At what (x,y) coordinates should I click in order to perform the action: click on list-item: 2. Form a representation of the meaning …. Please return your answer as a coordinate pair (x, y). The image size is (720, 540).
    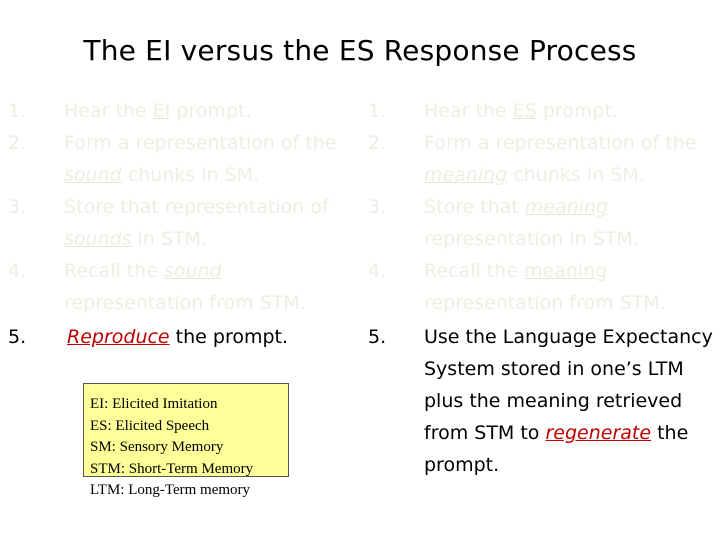
    Looking at the image, I should click on (543, 159).